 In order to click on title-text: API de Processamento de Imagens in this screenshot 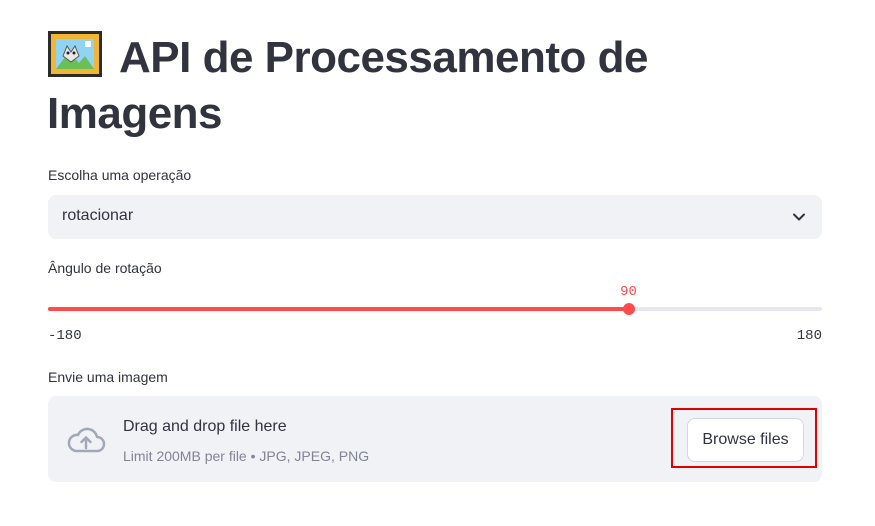, I will do `click(347, 85)`.